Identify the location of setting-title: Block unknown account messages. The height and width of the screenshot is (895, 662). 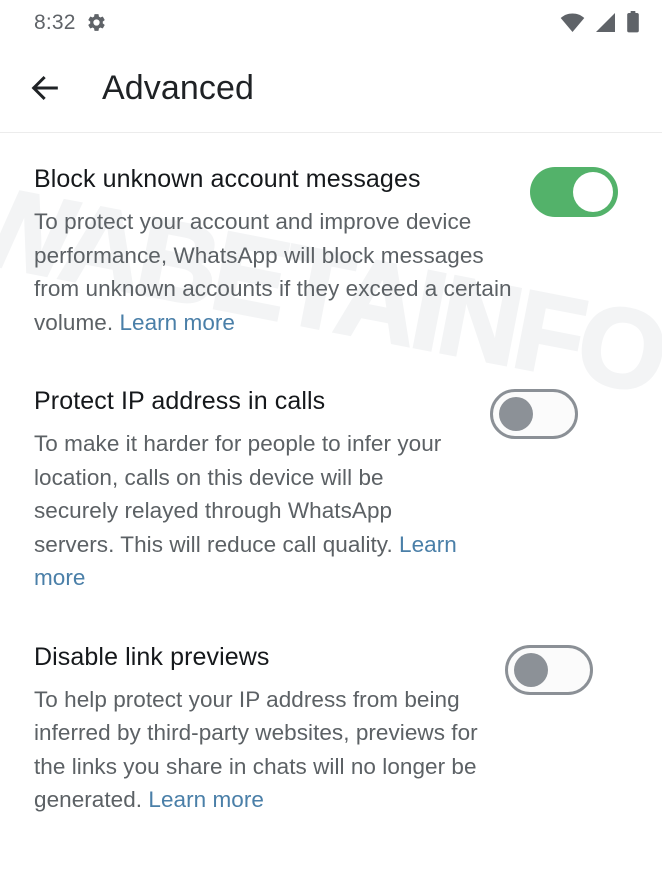
(227, 179).